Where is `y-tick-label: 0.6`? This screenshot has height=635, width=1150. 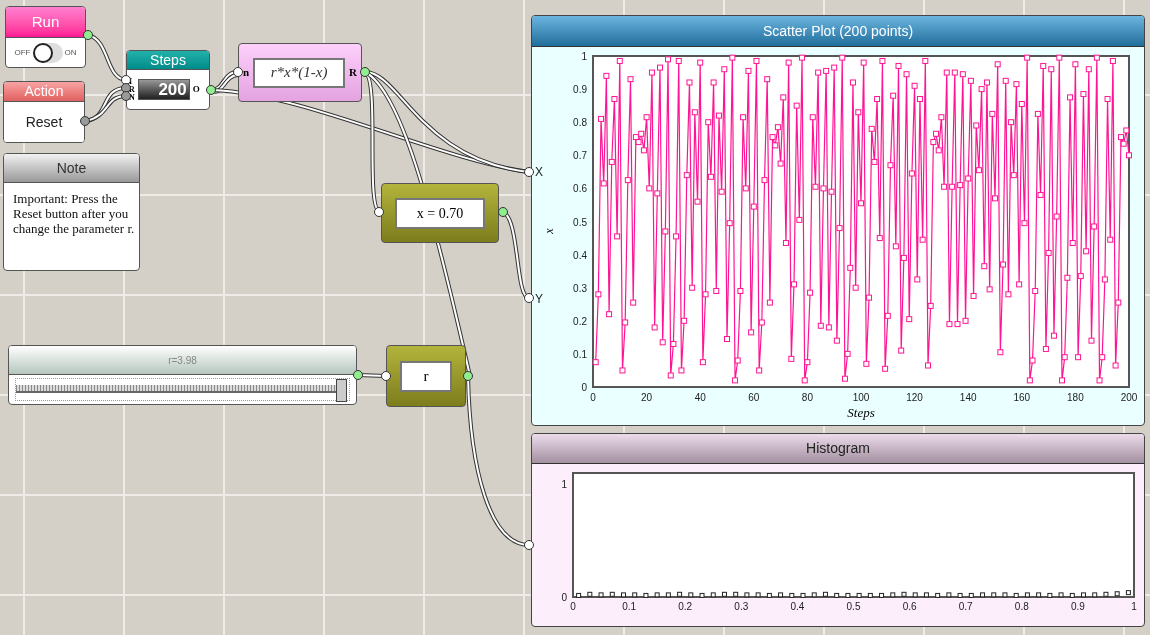 y-tick-label: 0.6 is located at coordinates (580, 189).